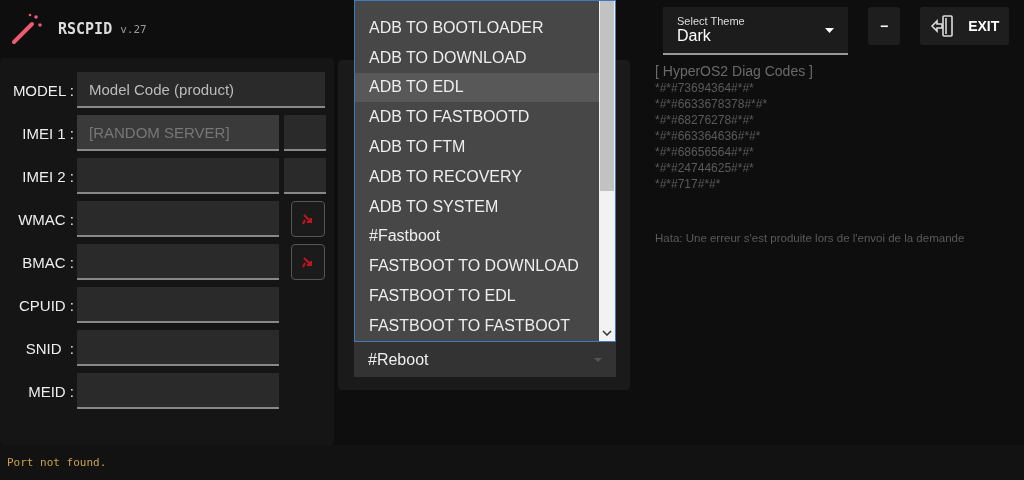 The image size is (1024, 480). I want to click on exit-icon, so click(942, 26).